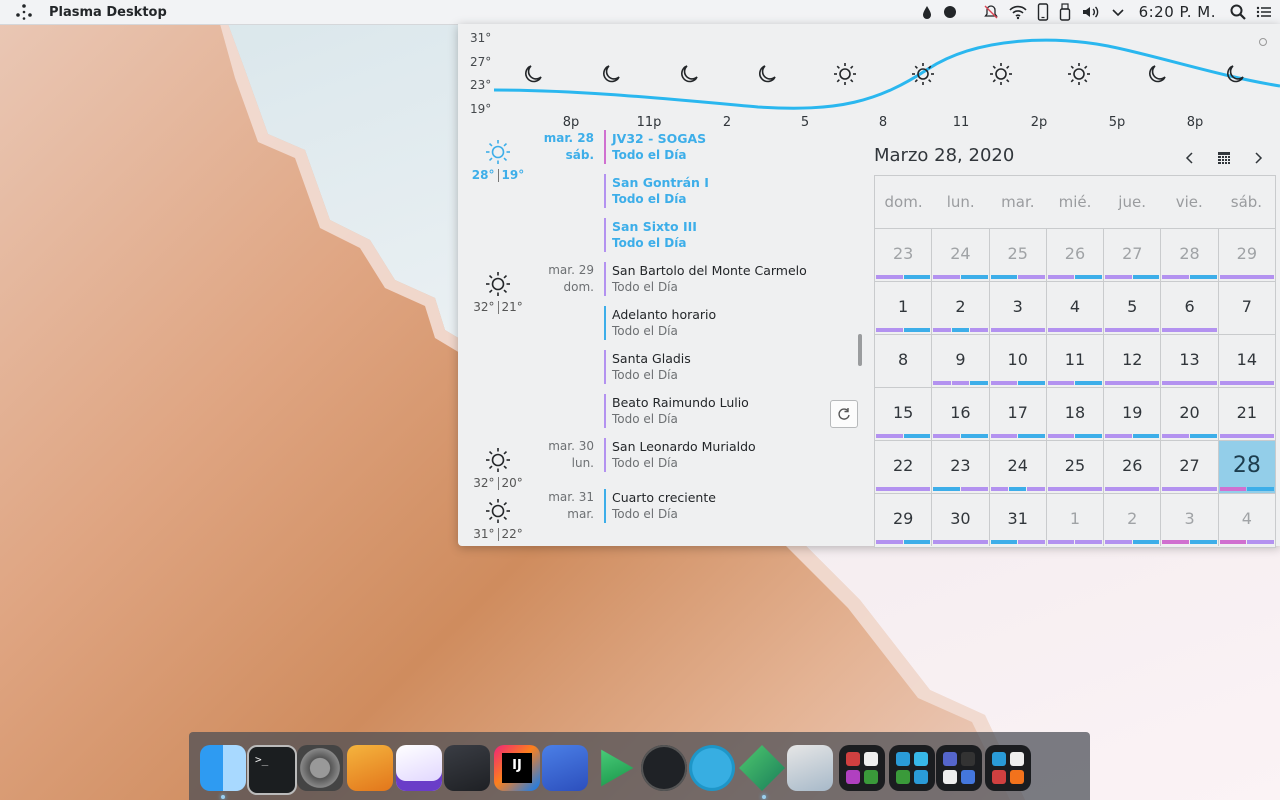 The width and height of the screenshot is (1280, 800). I want to click on office-folder-icon, so click(862, 768).